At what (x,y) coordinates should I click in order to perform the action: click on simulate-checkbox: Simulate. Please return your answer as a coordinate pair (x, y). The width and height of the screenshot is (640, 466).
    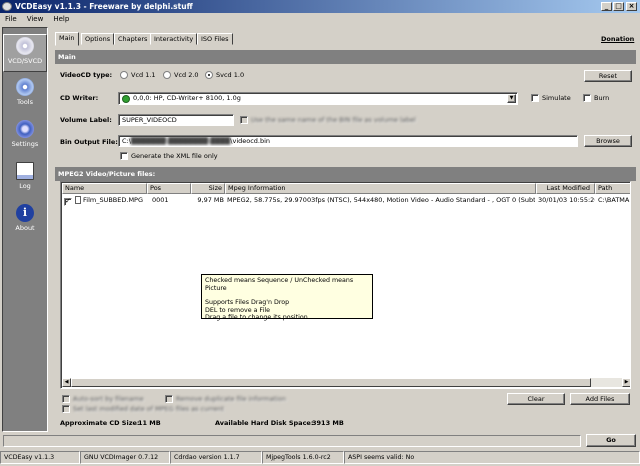
    Looking at the image, I should click on (551, 98).